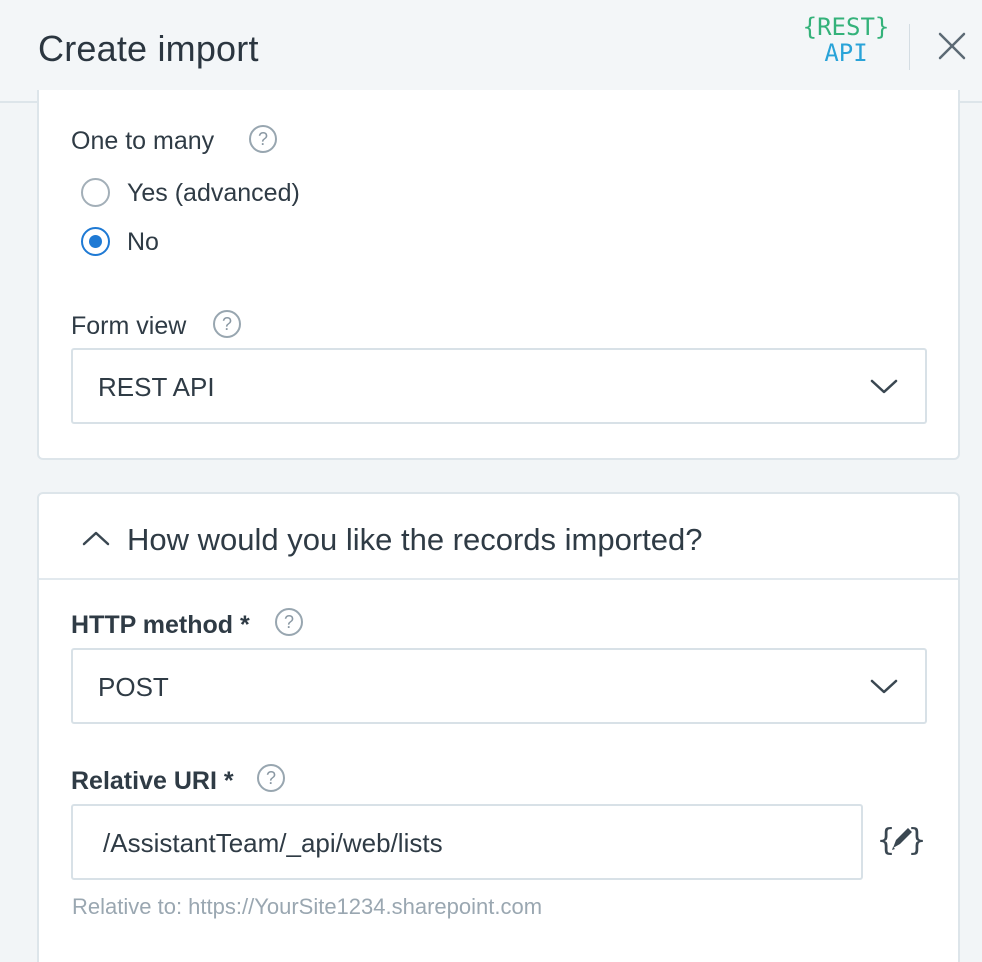 This screenshot has height=962, width=982. I want to click on close-button, so click(952, 46).